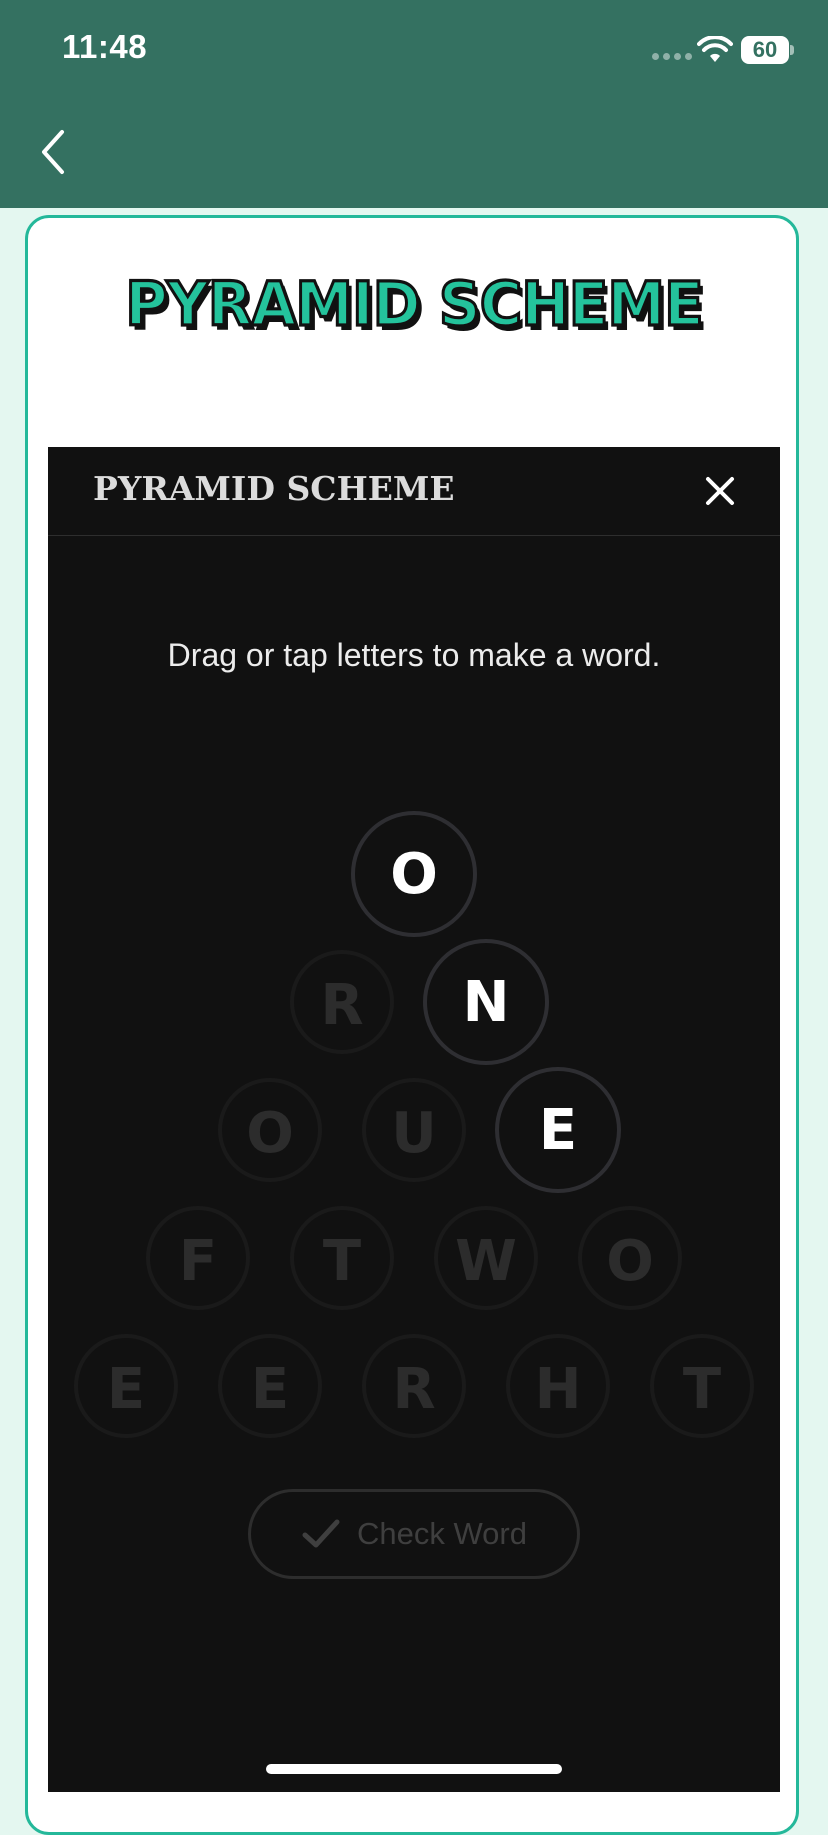  I want to click on wifi-icon, so click(715, 49).